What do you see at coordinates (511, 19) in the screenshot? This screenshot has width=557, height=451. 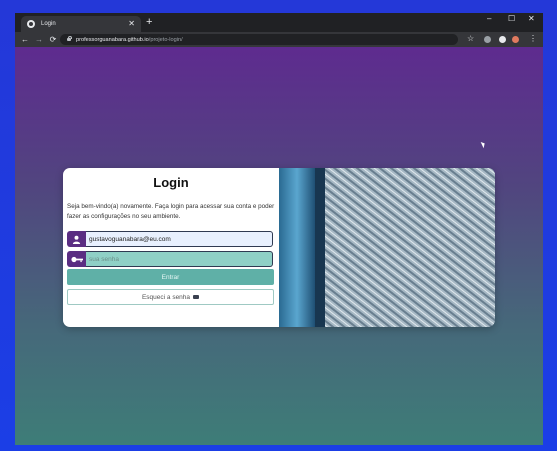 I see `maximize-button: ☐` at bounding box center [511, 19].